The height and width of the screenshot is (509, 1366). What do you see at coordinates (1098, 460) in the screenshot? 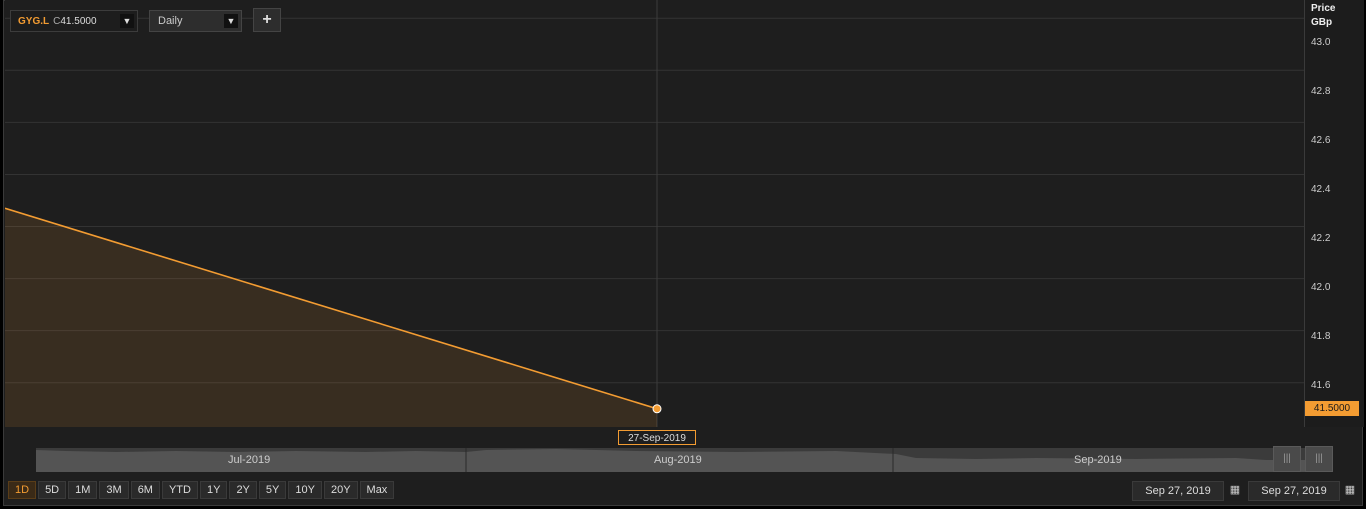
I see `navigator-label: Sep-2019` at bounding box center [1098, 460].